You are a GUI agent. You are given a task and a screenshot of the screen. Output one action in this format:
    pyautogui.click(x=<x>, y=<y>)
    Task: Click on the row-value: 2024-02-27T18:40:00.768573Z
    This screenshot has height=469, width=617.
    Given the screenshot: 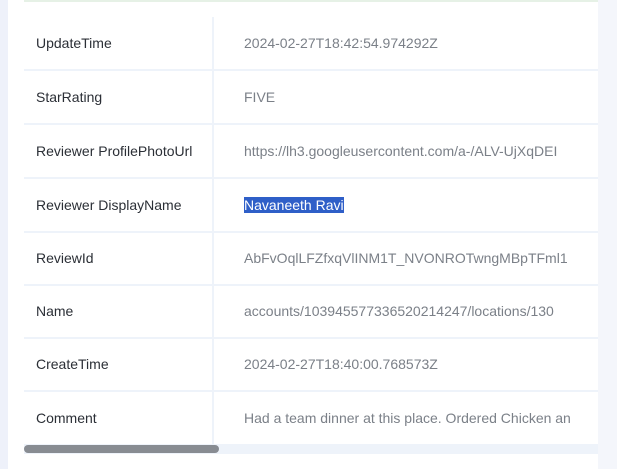 What is the action you would take?
    pyautogui.click(x=327, y=364)
    